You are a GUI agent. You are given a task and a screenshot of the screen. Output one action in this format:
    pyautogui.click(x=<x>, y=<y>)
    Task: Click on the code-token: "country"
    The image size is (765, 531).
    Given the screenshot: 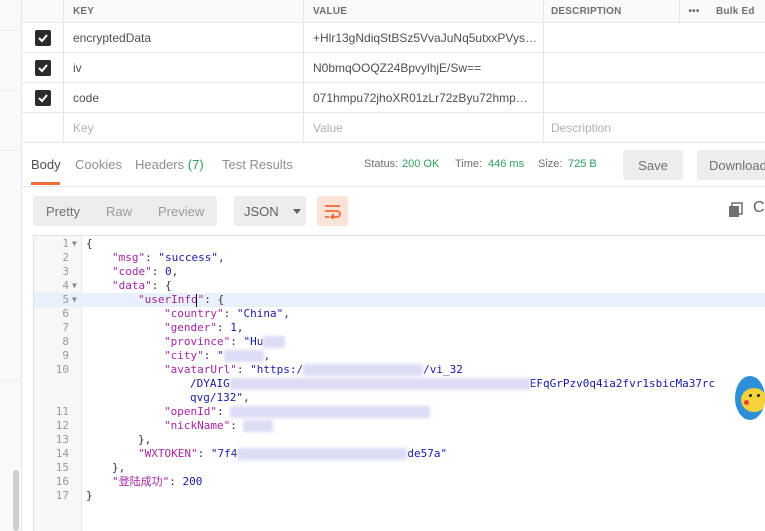 What is the action you would take?
    pyautogui.click(x=194, y=313)
    